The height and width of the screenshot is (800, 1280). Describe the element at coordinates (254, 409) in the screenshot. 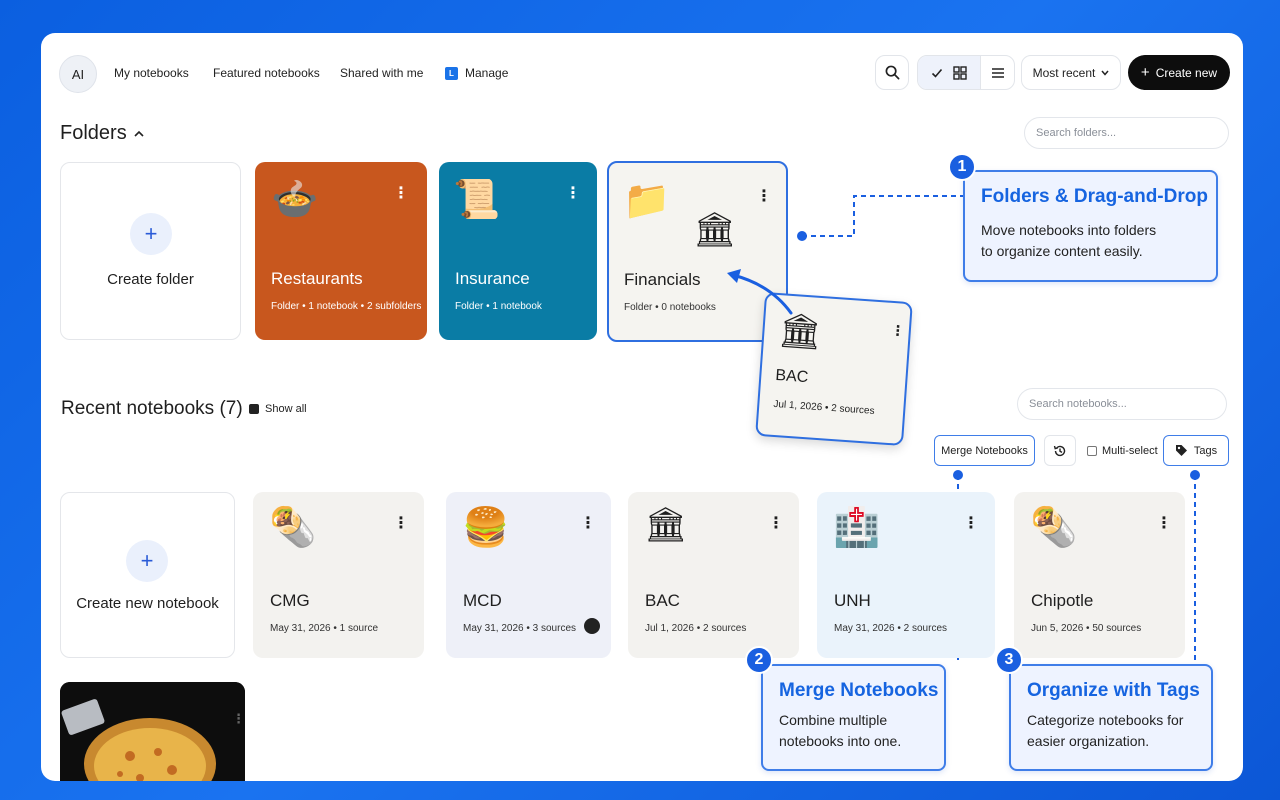

I see `checkbox-icon` at that location.